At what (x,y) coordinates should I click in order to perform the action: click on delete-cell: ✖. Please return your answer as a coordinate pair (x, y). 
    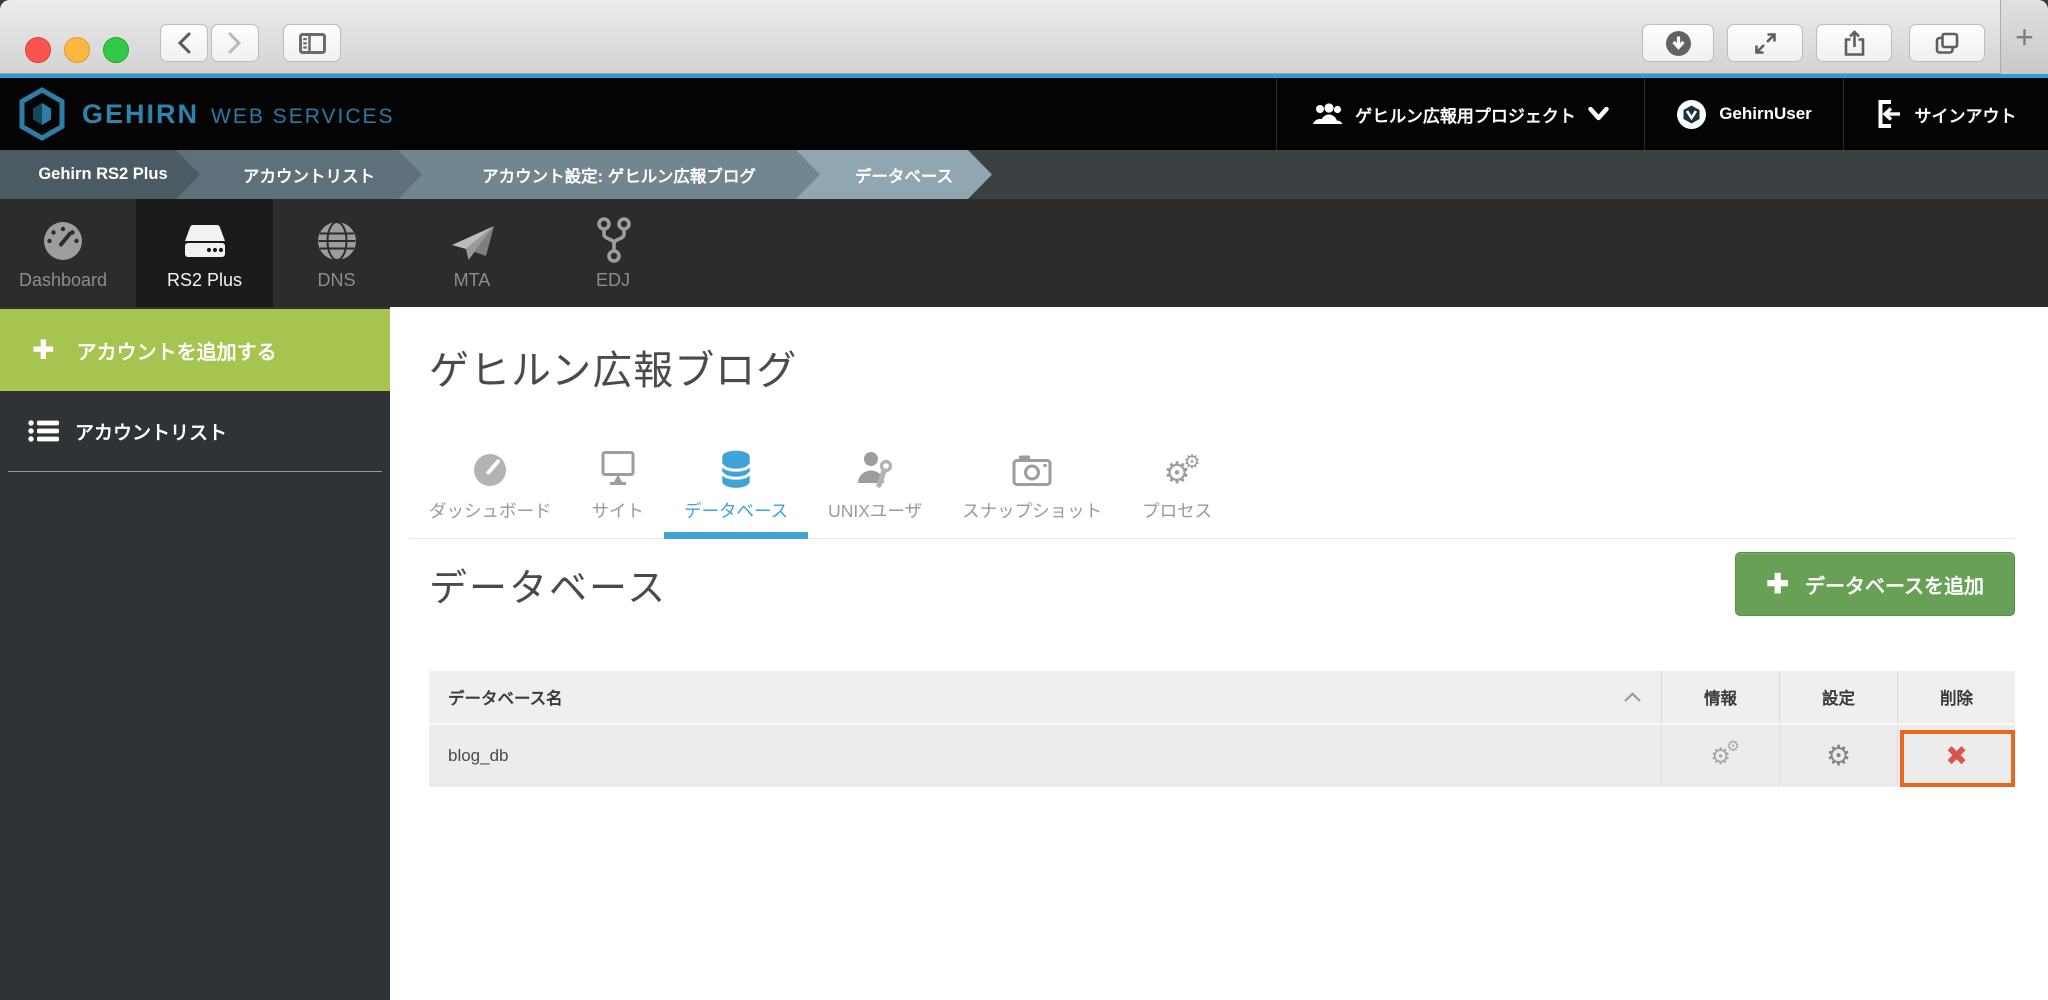
    Looking at the image, I should click on (1956, 756).